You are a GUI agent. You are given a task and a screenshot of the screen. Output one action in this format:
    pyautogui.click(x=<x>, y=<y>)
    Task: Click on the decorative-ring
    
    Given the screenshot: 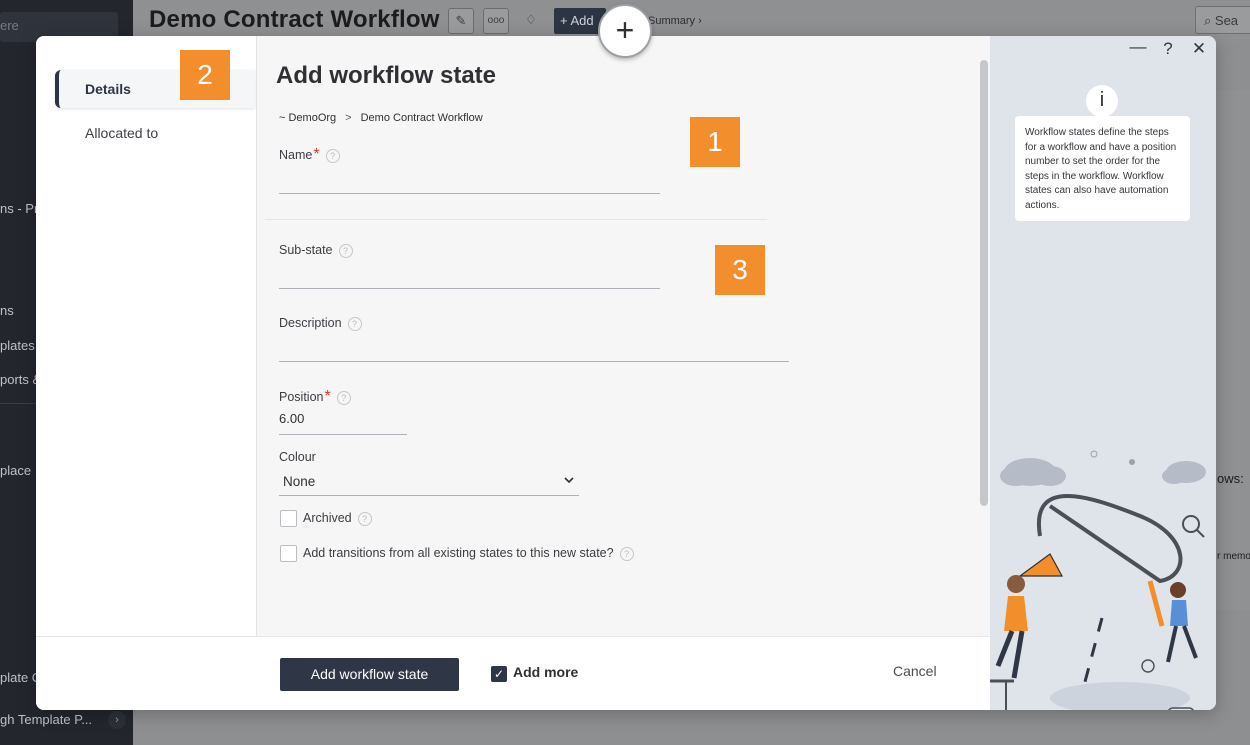 What is the action you would take?
    pyautogui.click(x=1148, y=666)
    